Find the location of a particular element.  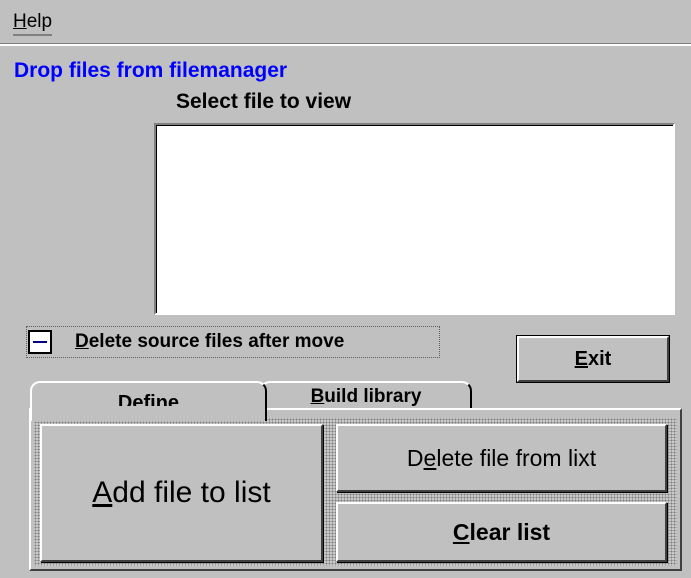

delete-file-label-pre: D is located at coordinates (415, 457).